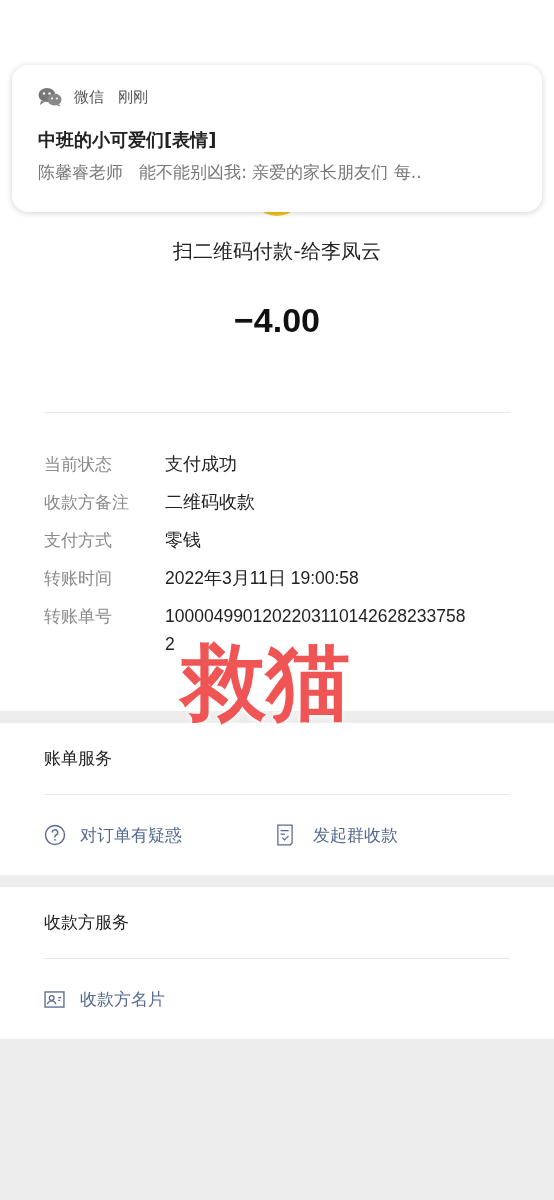  Describe the element at coordinates (277, 251) in the screenshot. I see `payment-title: 扫二维码付款-给李凤云` at that location.